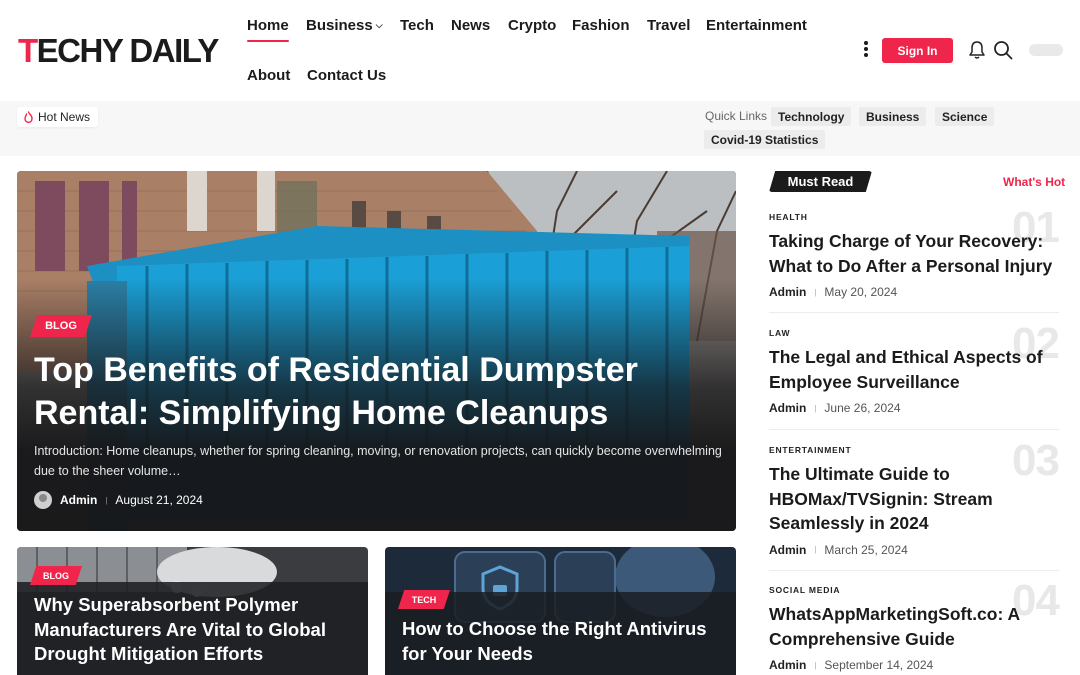  I want to click on card-badge-blog: Blog, so click(56, 575).